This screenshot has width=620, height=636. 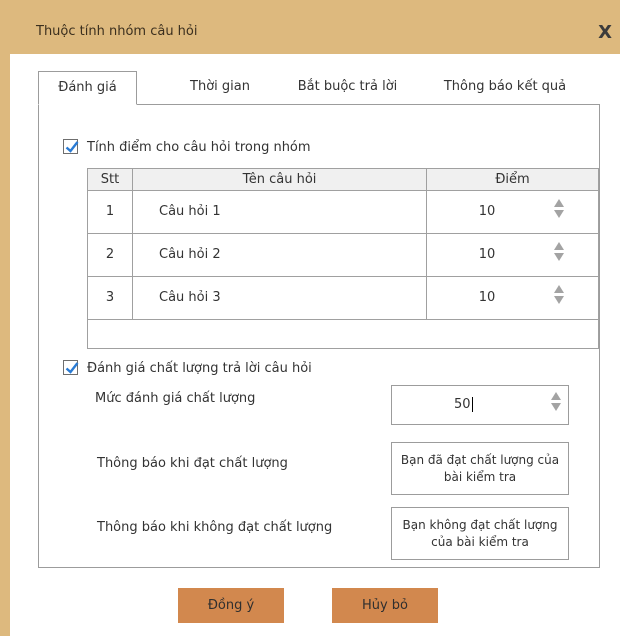 I want to click on quality-checkbox-label: Đánh giá chất lượng trả lời câu hỏi, so click(x=199, y=368).